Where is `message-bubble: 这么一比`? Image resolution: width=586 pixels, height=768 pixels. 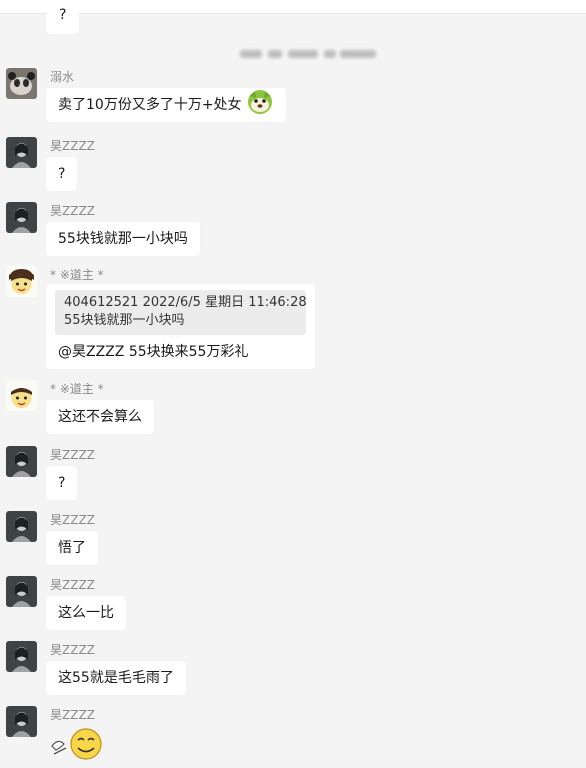 message-bubble: 这么一比 is located at coordinates (86, 613).